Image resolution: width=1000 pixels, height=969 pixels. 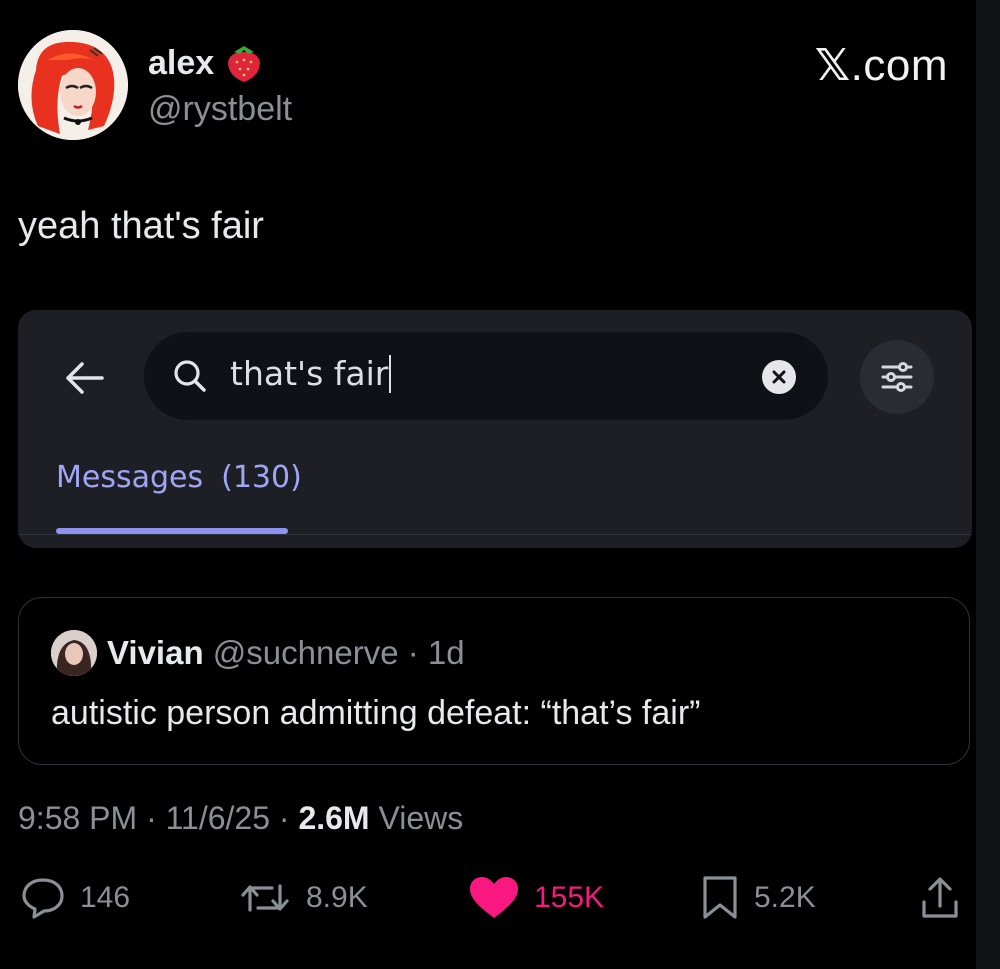 What do you see at coordinates (988, 484) in the screenshot?
I see `right-edge-bar` at bounding box center [988, 484].